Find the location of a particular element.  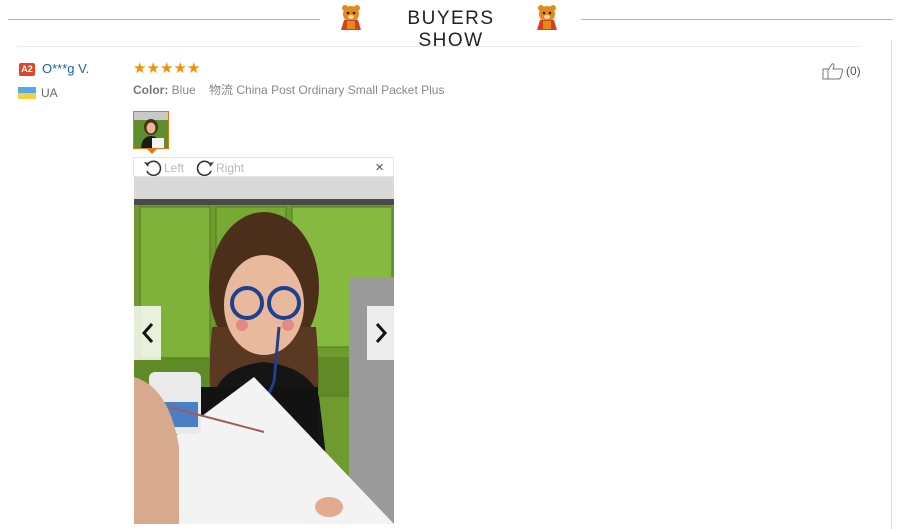

page-right-border is located at coordinates (891, 284).